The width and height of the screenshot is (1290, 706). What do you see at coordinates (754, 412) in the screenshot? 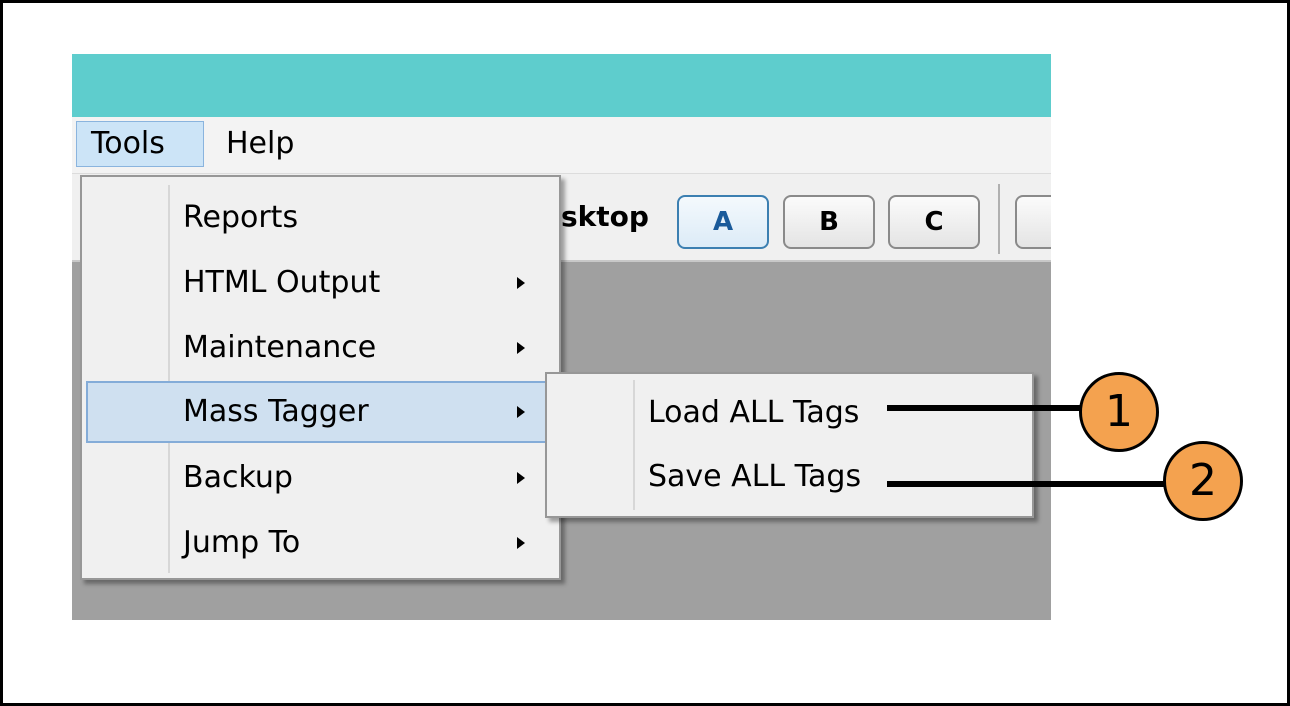
I see `menu-item-label: Load ALL Tags` at bounding box center [754, 412].